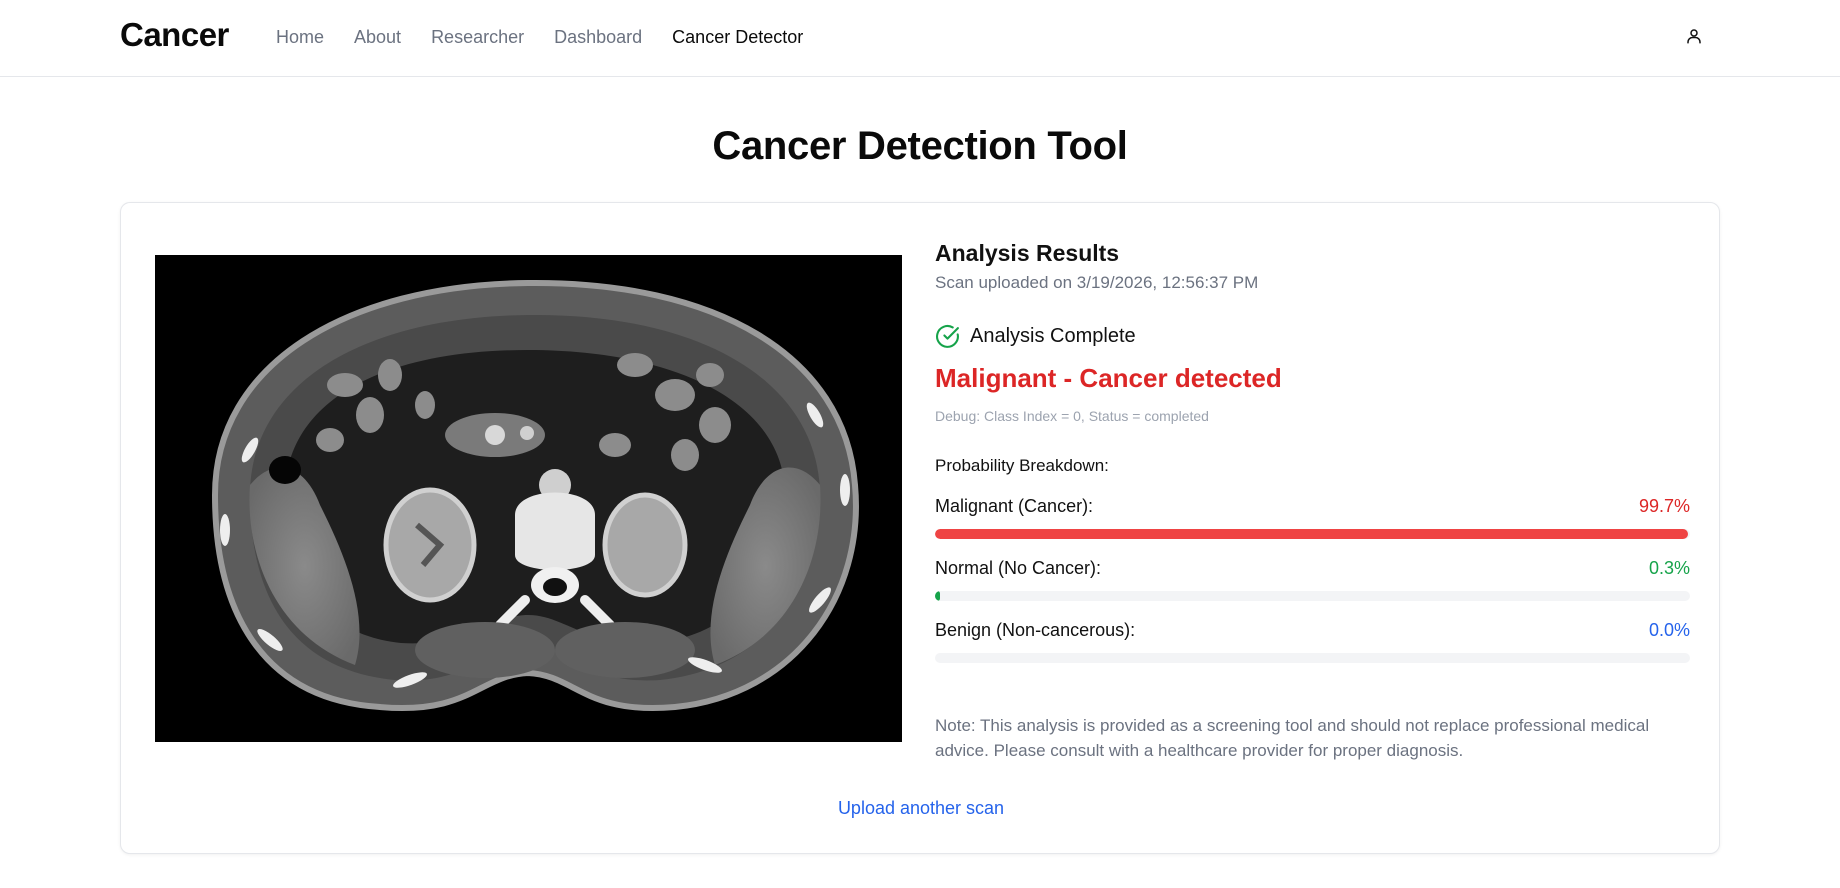  I want to click on nav-researcher: Researcher, so click(477, 37).